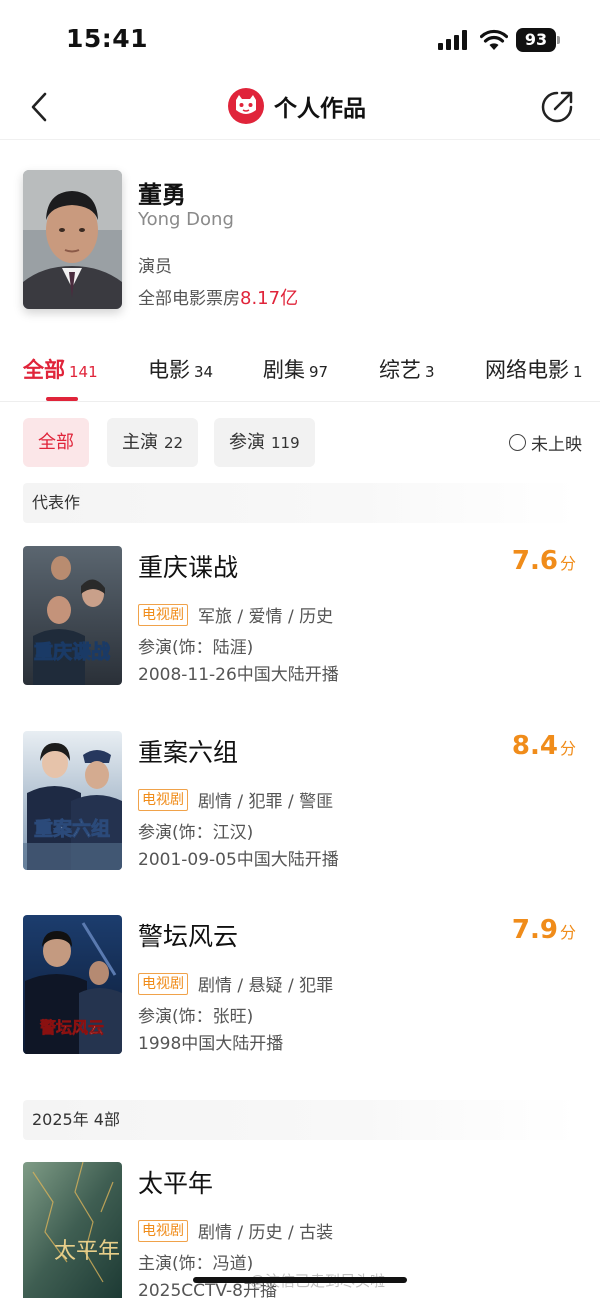 This screenshot has width=600, height=1298. Describe the element at coordinates (188, 936) in the screenshot. I see `work-title: 警坛风云` at that location.